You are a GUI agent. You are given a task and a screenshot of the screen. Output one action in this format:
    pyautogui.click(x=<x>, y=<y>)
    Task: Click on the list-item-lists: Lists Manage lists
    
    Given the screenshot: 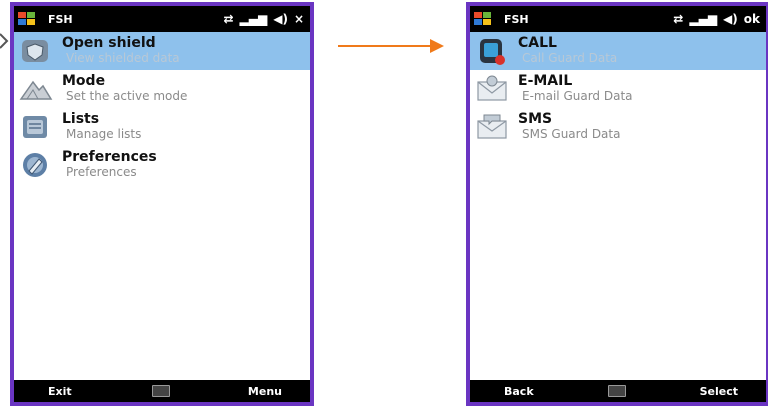 What is the action you would take?
    pyautogui.click(x=162, y=127)
    